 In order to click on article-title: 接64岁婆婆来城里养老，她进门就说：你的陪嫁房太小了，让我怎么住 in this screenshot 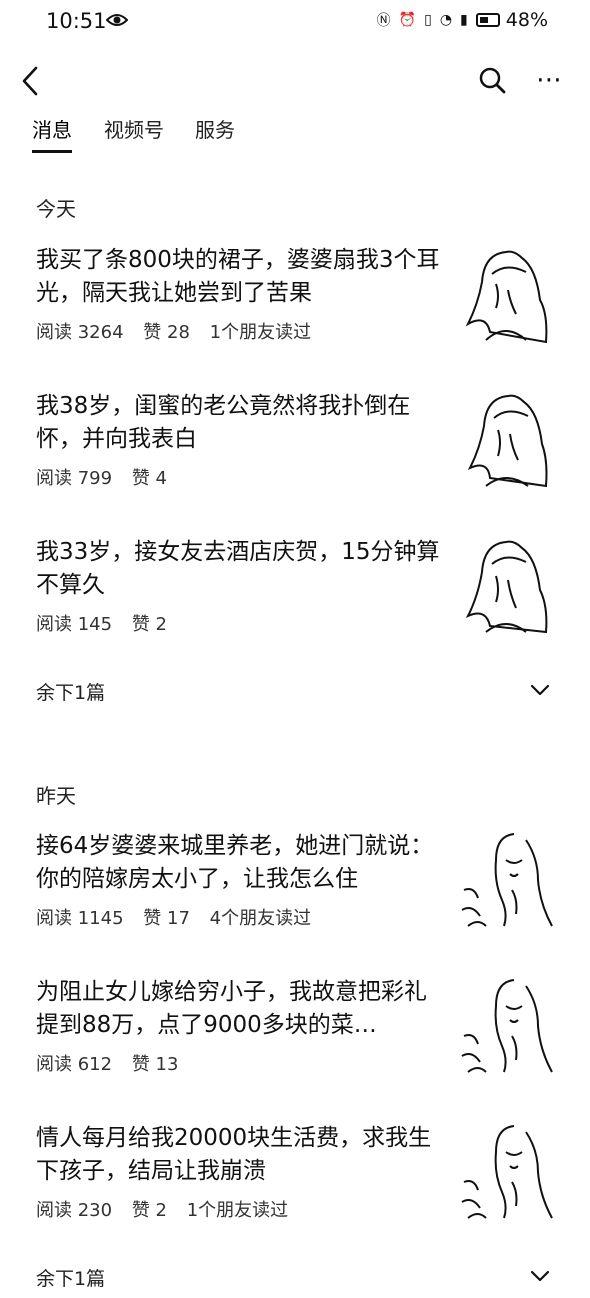, I will do `click(242, 863)`.